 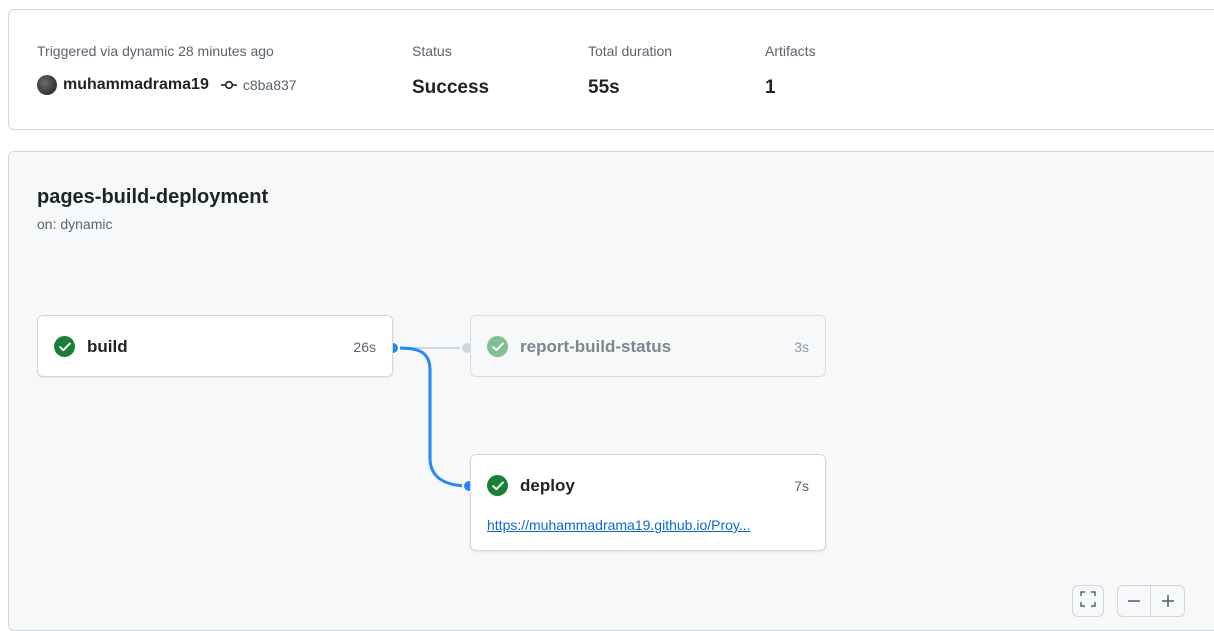 I want to click on avatar, so click(x=47, y=85).